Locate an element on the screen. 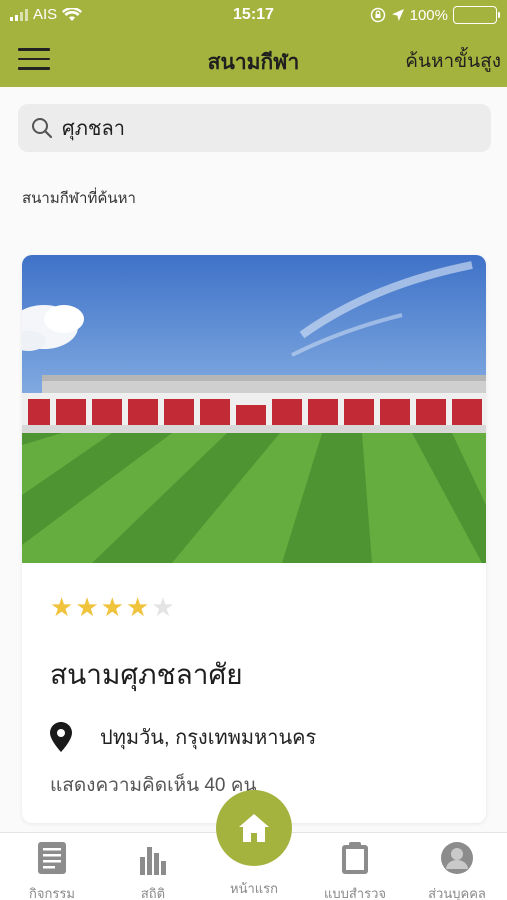 The height and width of the screenshot is (900, 507). document-list-icon is located at coordinates (52, 858).